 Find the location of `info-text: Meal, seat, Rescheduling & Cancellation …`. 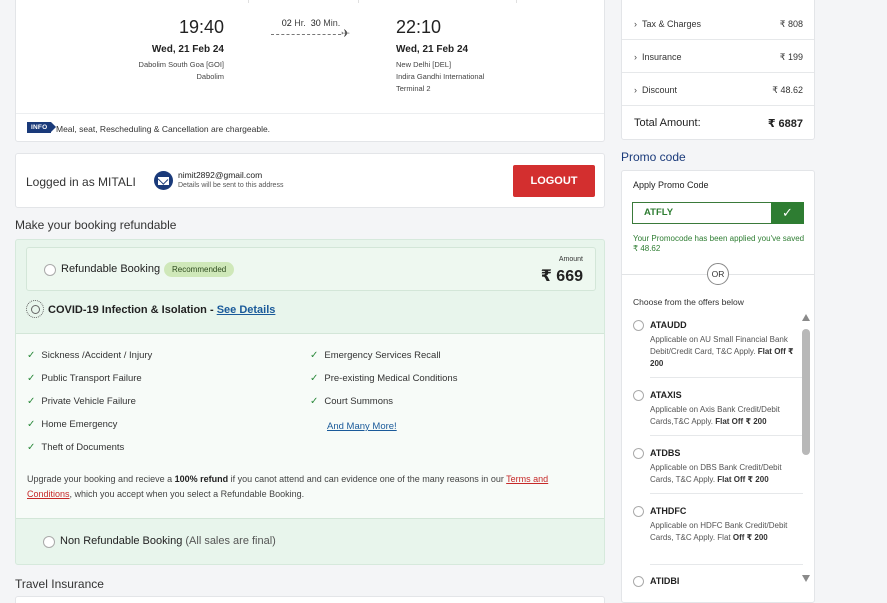

info-text: Meal, seat, Rescheduling & Cancellation … is located at coordinates (163, 129).